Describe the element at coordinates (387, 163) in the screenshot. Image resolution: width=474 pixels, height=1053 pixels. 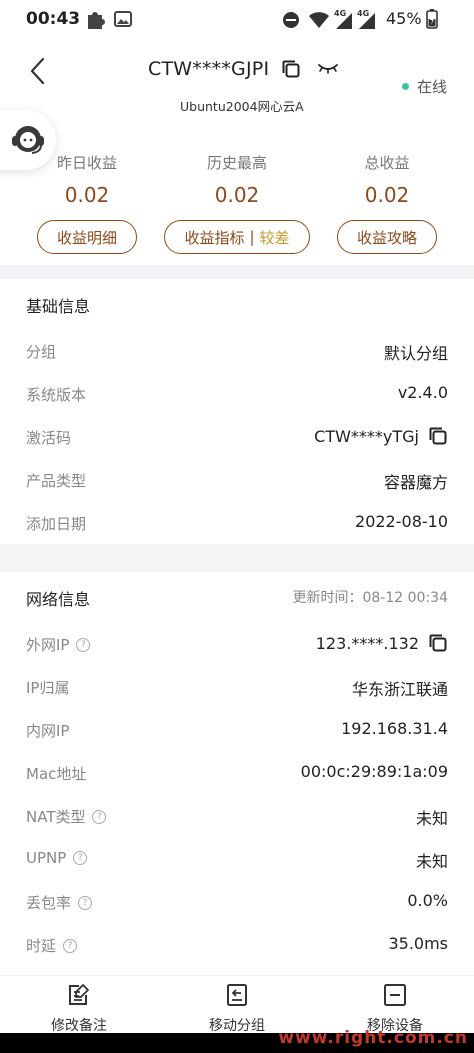
I see `stat-label: 总收益` at that location.